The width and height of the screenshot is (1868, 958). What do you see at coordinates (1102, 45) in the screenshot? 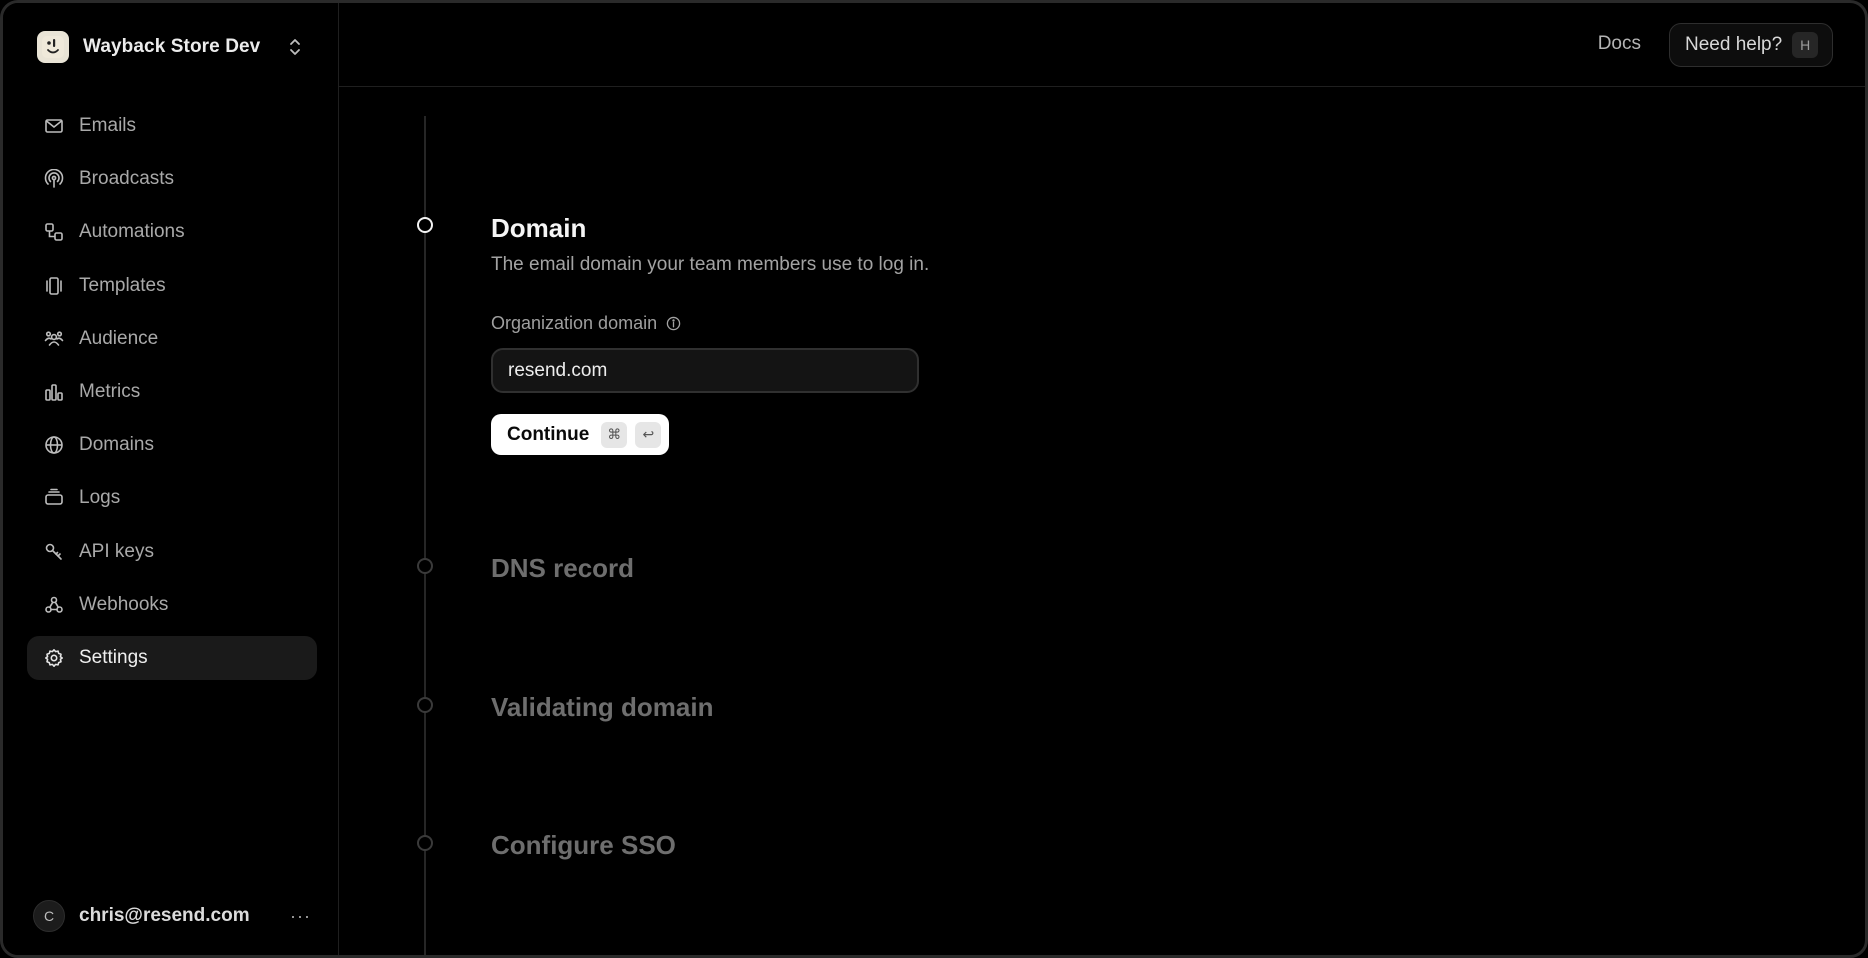
I see `top-bar: Docs Need help? H` at bounding box center [1102, 45].